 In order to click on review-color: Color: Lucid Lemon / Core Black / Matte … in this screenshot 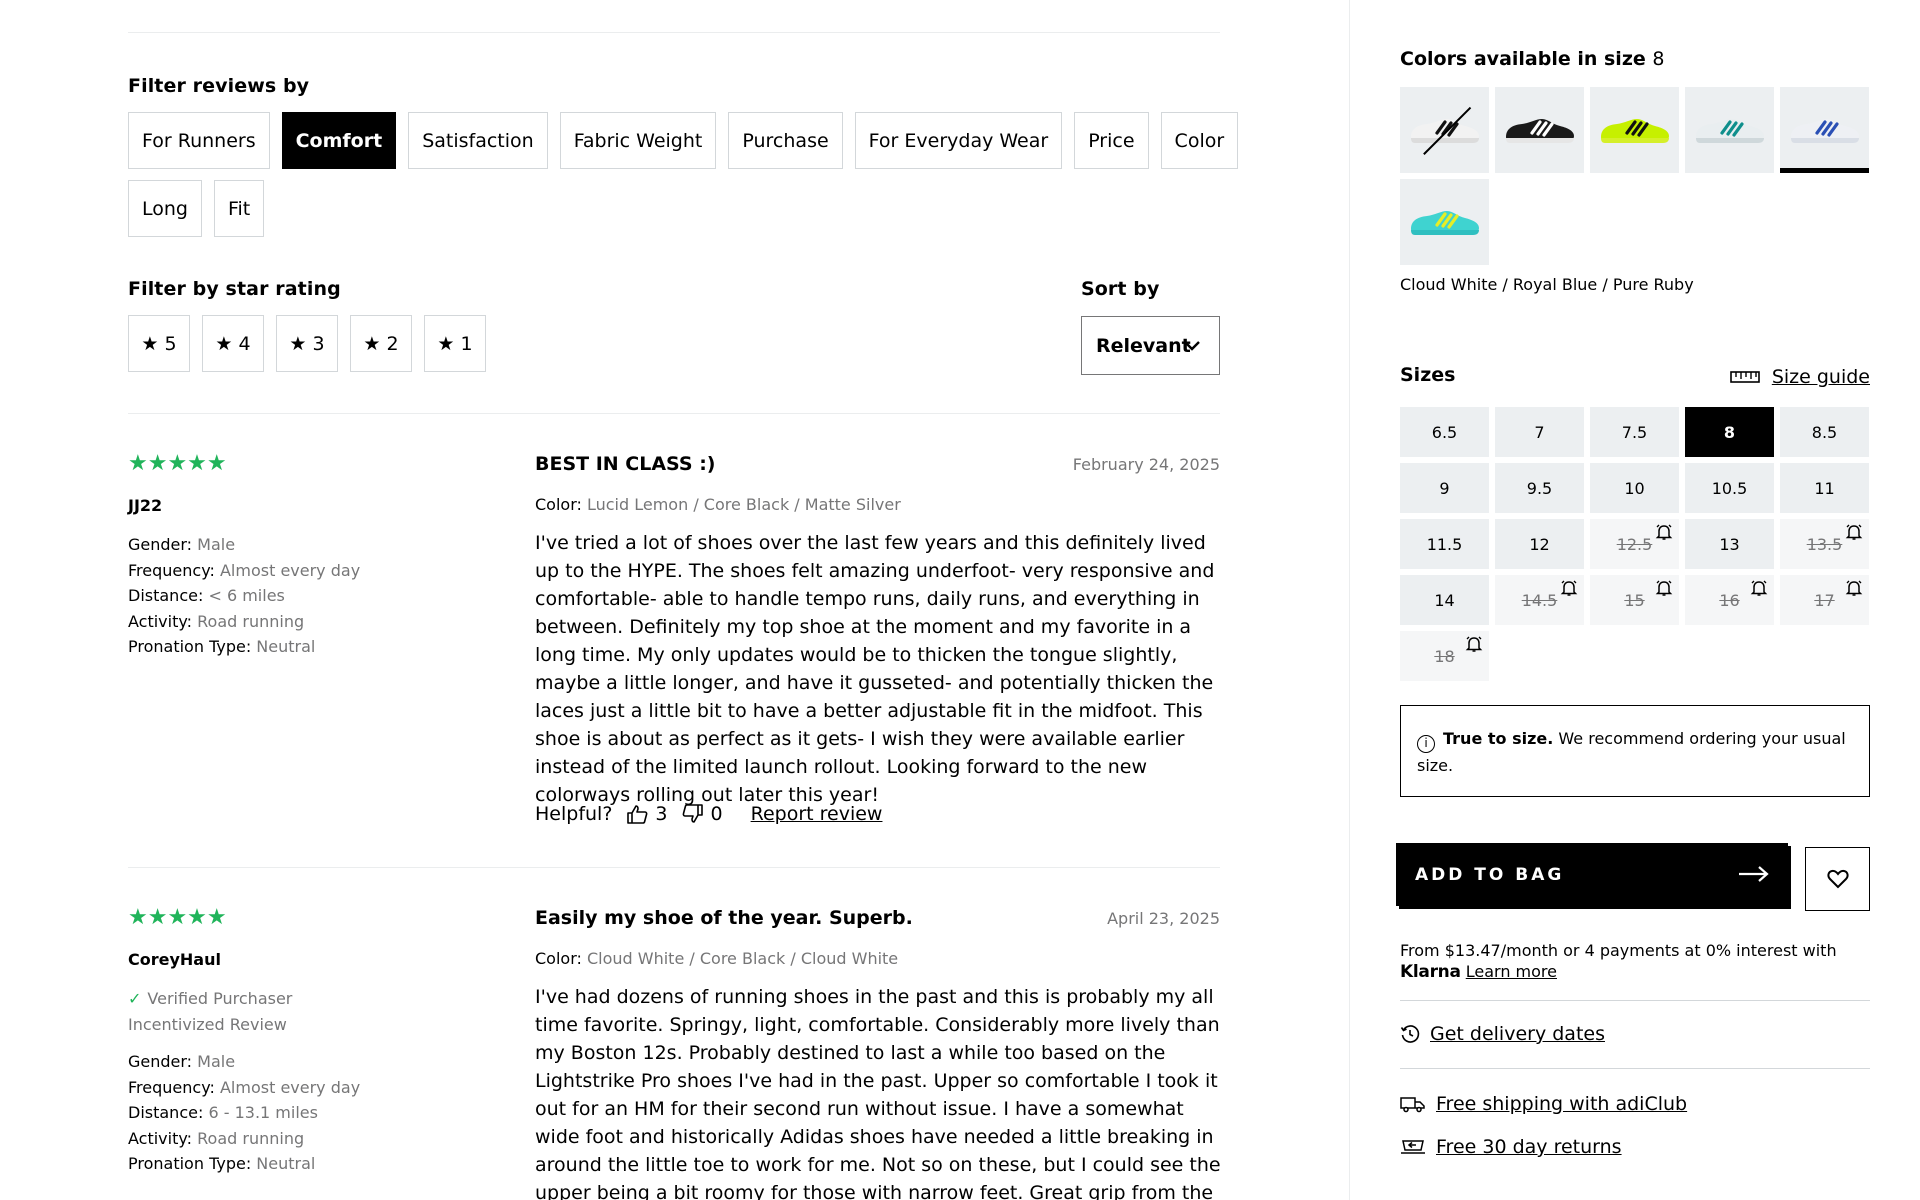, I will do `click(718, 504)`.